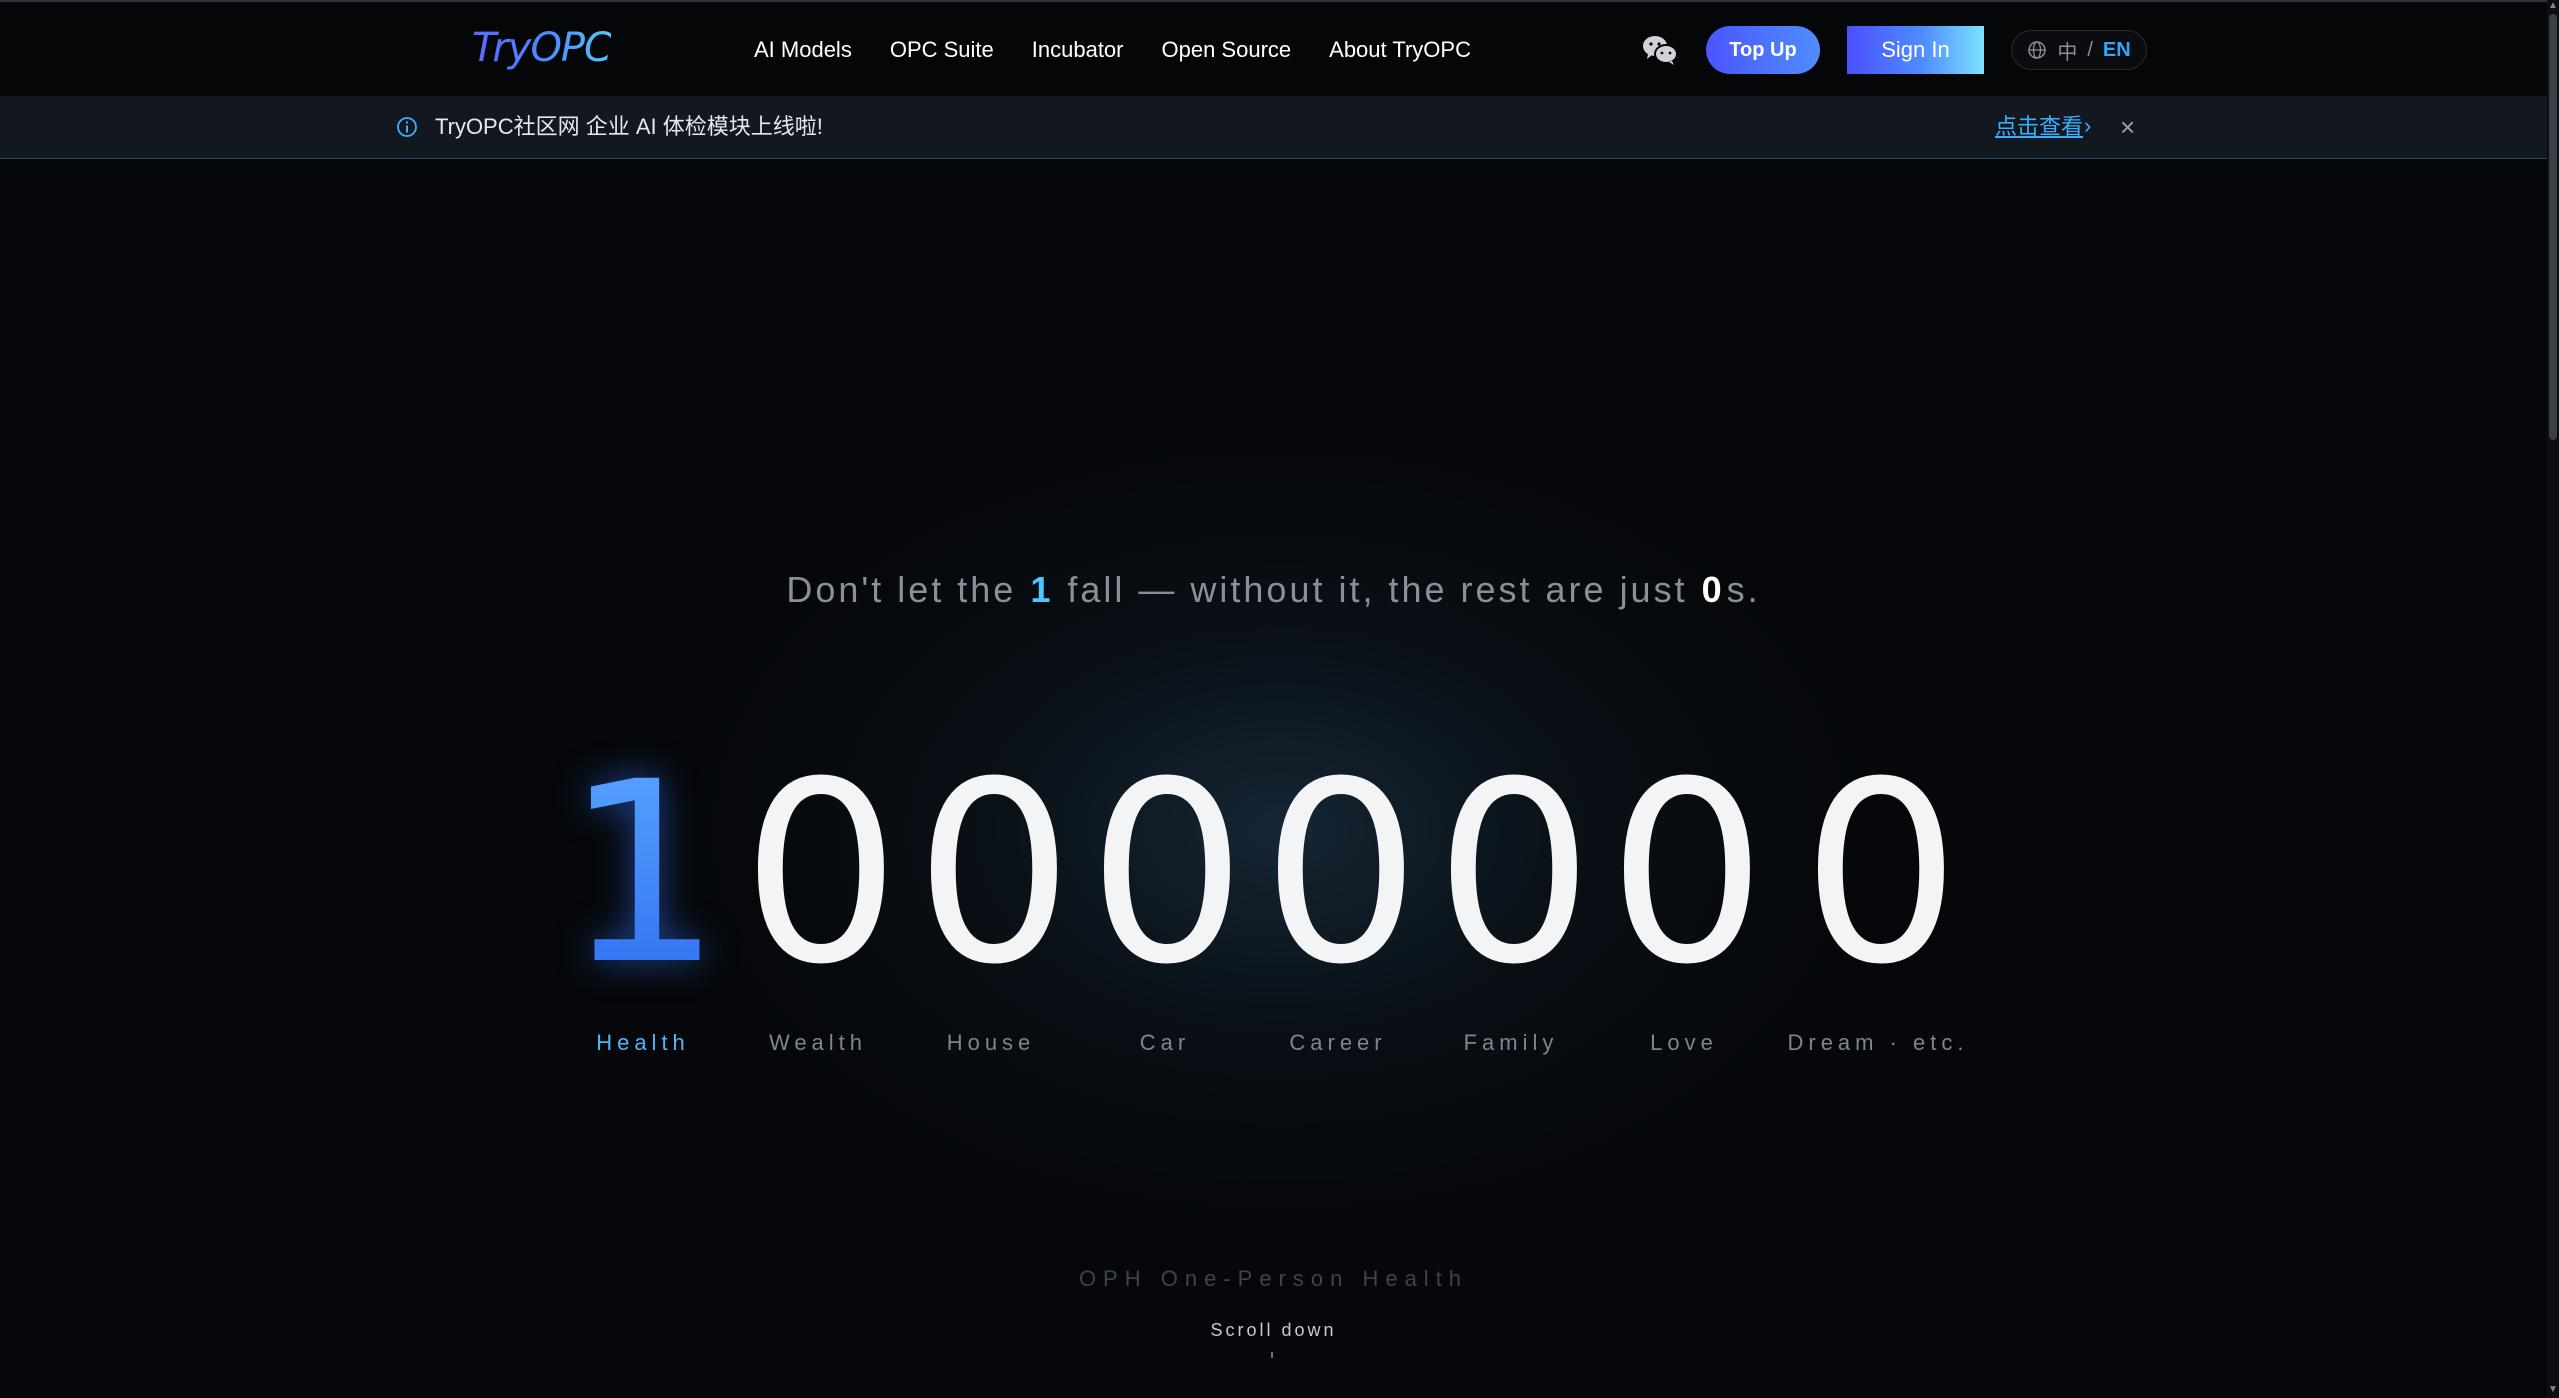 This screenshot has height=1398, width=2559. I want to click on chevron-right-icon: ›, so click(2087, 126).